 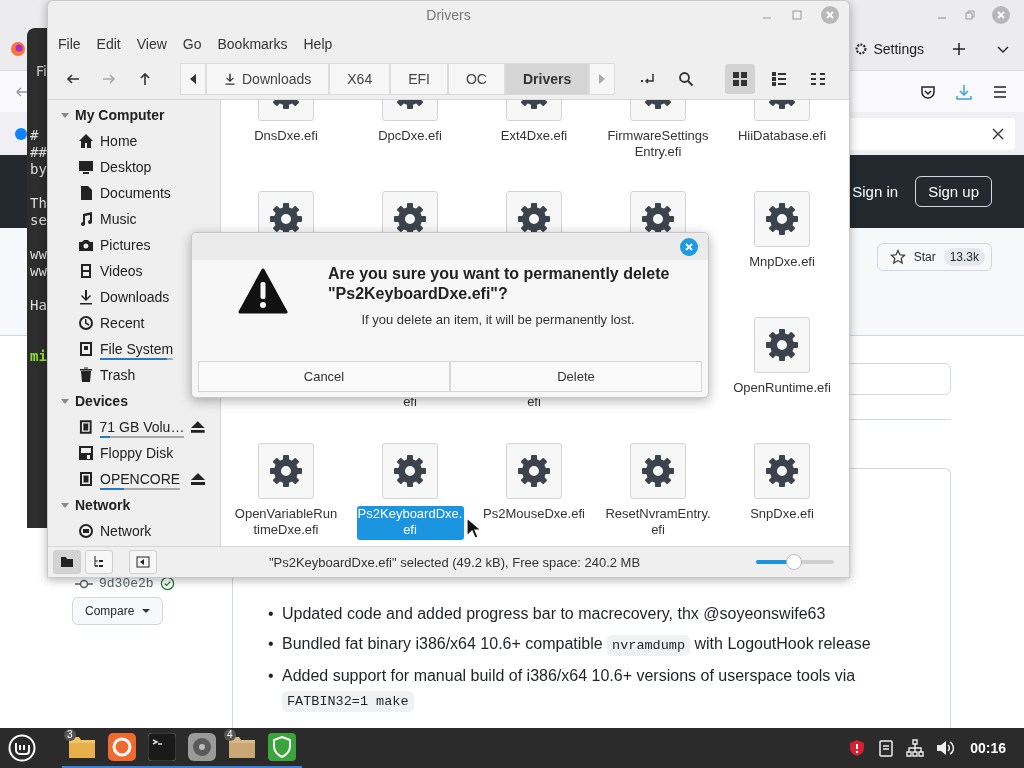 I want to click on scroll-left-button, so click(x=193, y=79).